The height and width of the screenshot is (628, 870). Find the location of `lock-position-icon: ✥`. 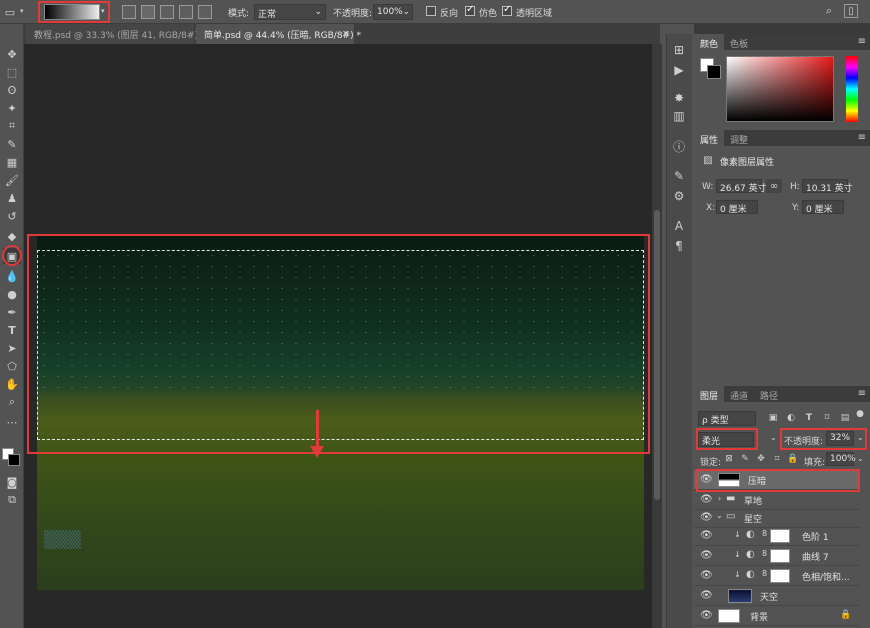

lock-position-icon: ✥ is located at coordinates (761, 459).